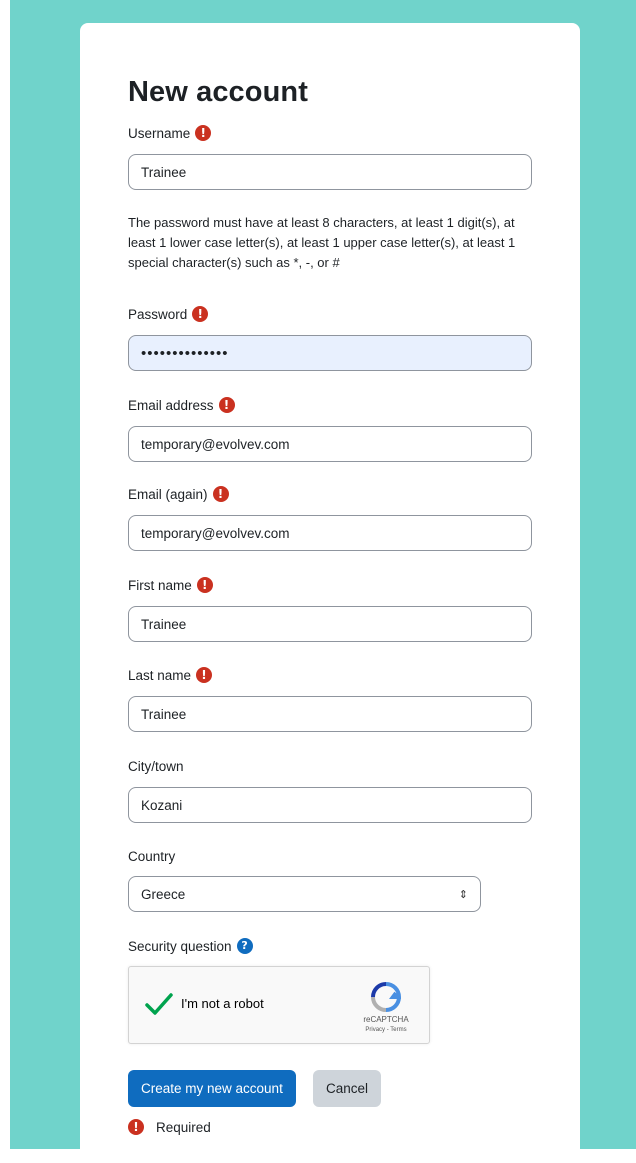 The image size is (636, 1163). I want to click on password-label: Password, so click(158, 314).